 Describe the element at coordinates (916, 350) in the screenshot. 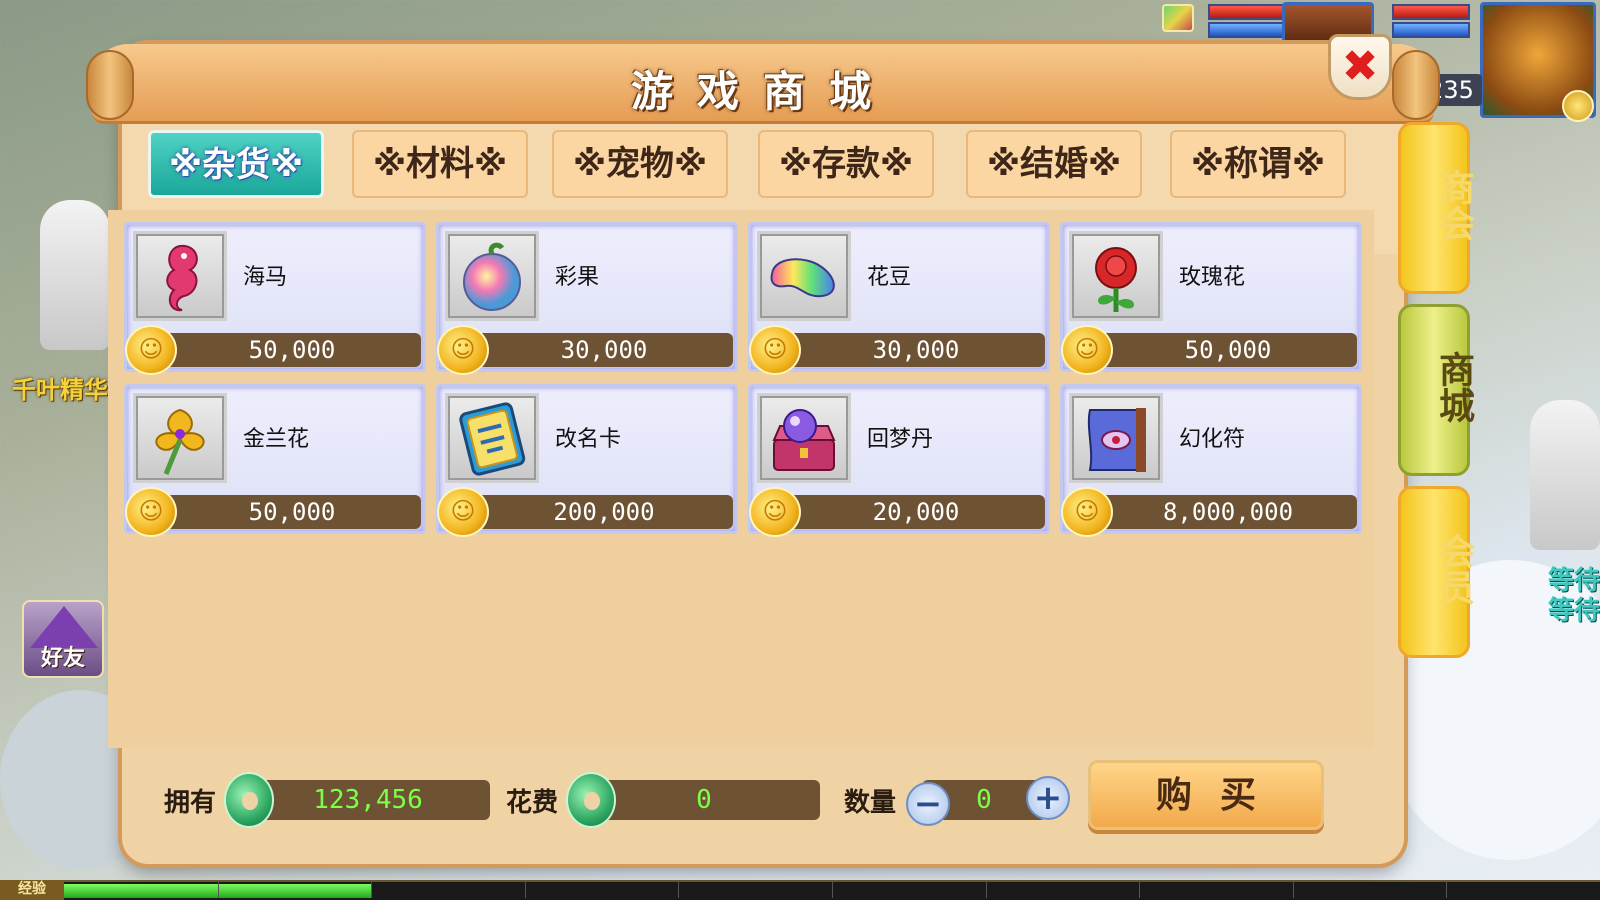

I see `item-price: 30,000` at that location.